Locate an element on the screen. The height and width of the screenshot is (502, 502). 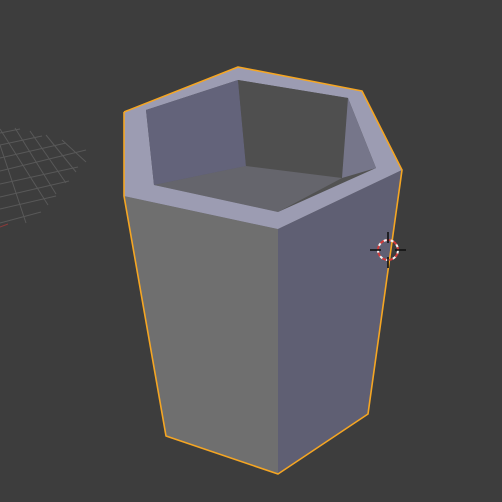
grid-axis-x is located at coordinates (4, 225).